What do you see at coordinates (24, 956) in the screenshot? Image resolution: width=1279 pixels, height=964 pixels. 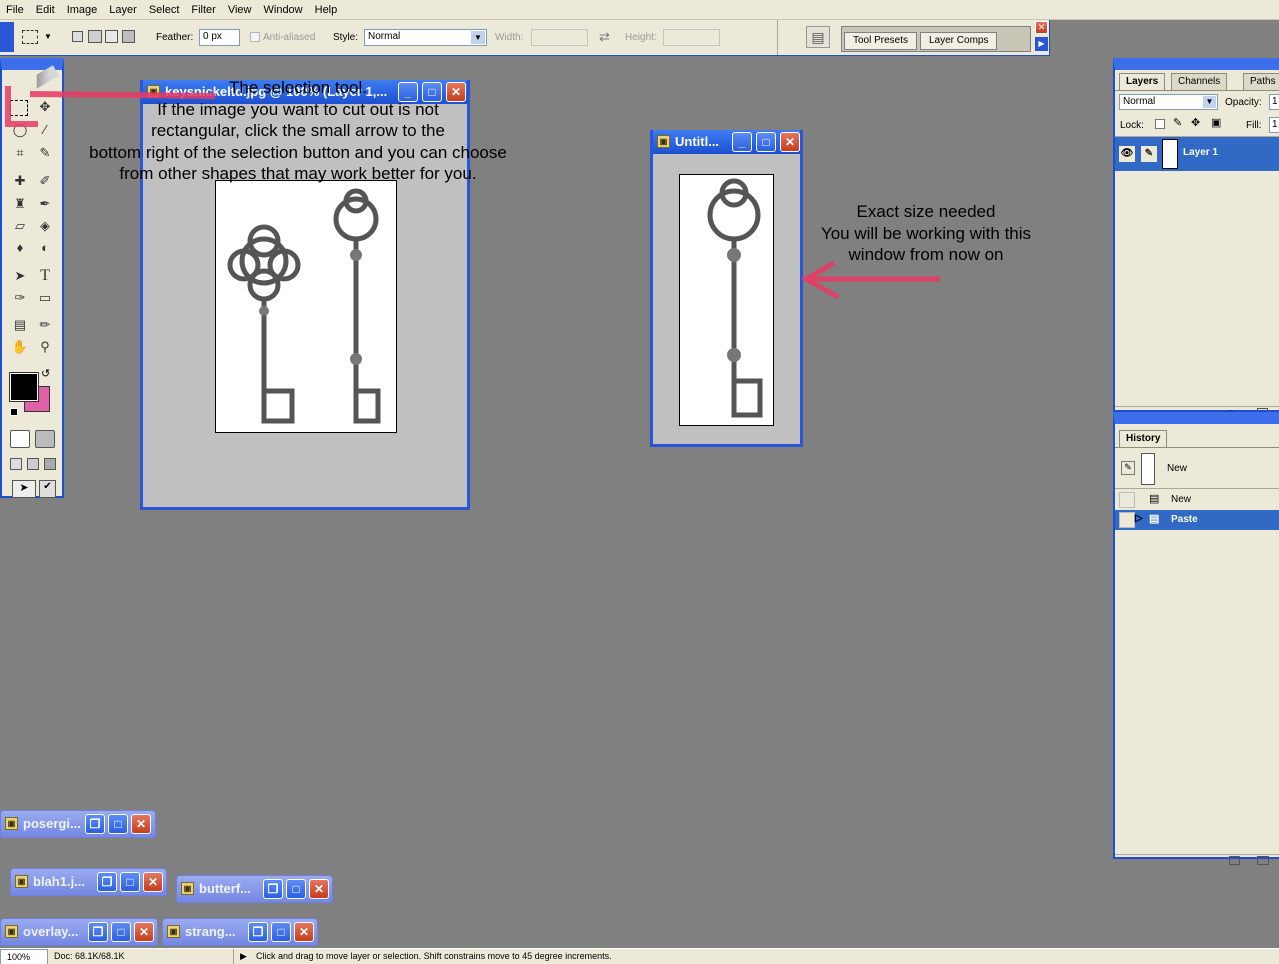 I see `zoom-level: 100%` at bounding box center [24, 956].